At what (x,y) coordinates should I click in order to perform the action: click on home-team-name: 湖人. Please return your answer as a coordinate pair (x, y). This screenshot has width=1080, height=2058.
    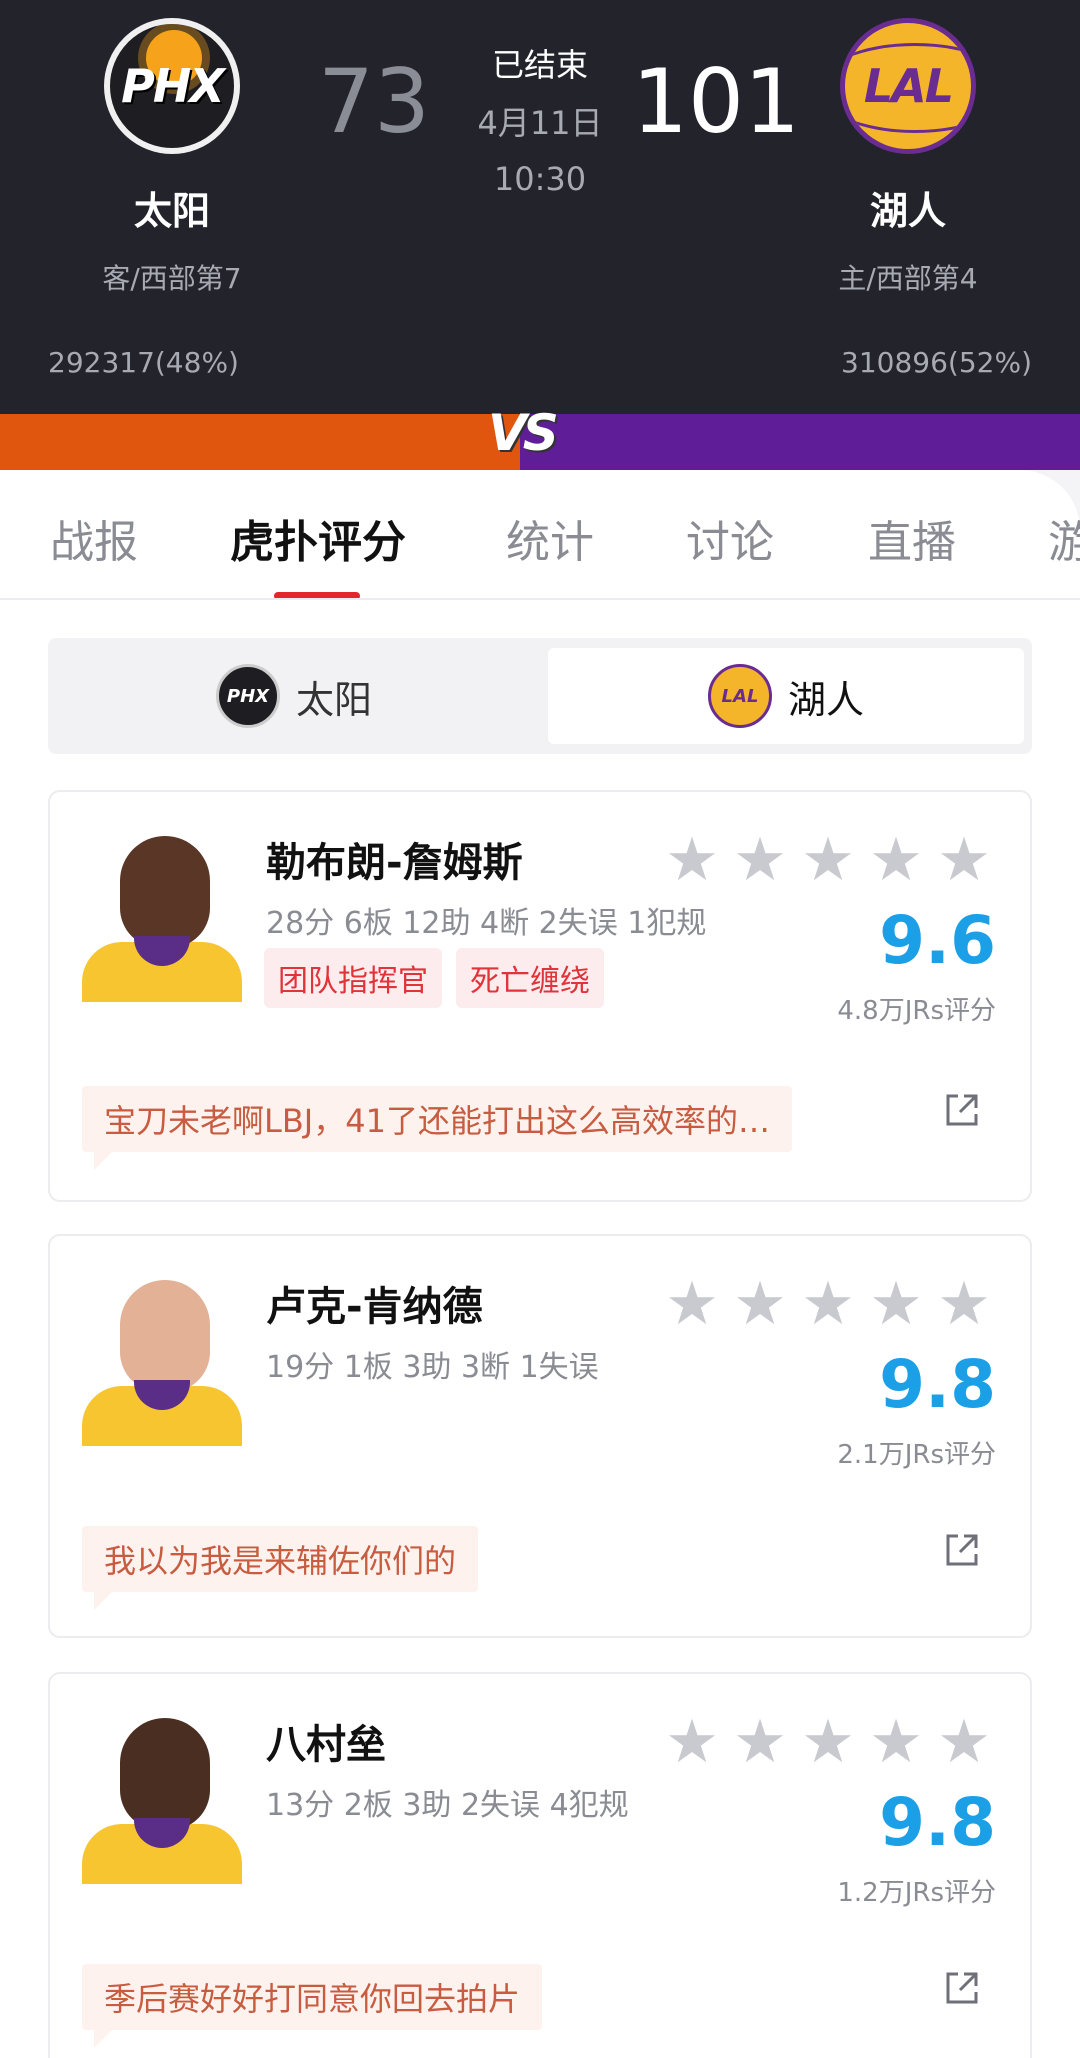
    Looking at the image, I should click on (907, 211).